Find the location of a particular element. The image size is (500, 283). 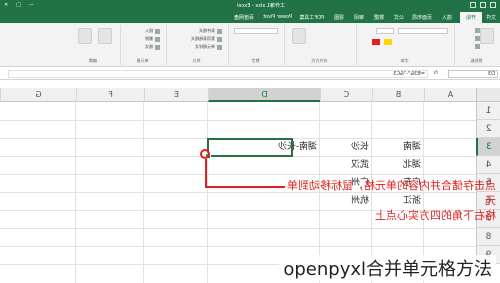

fill-color-icon is located at coordinates (388, 42).